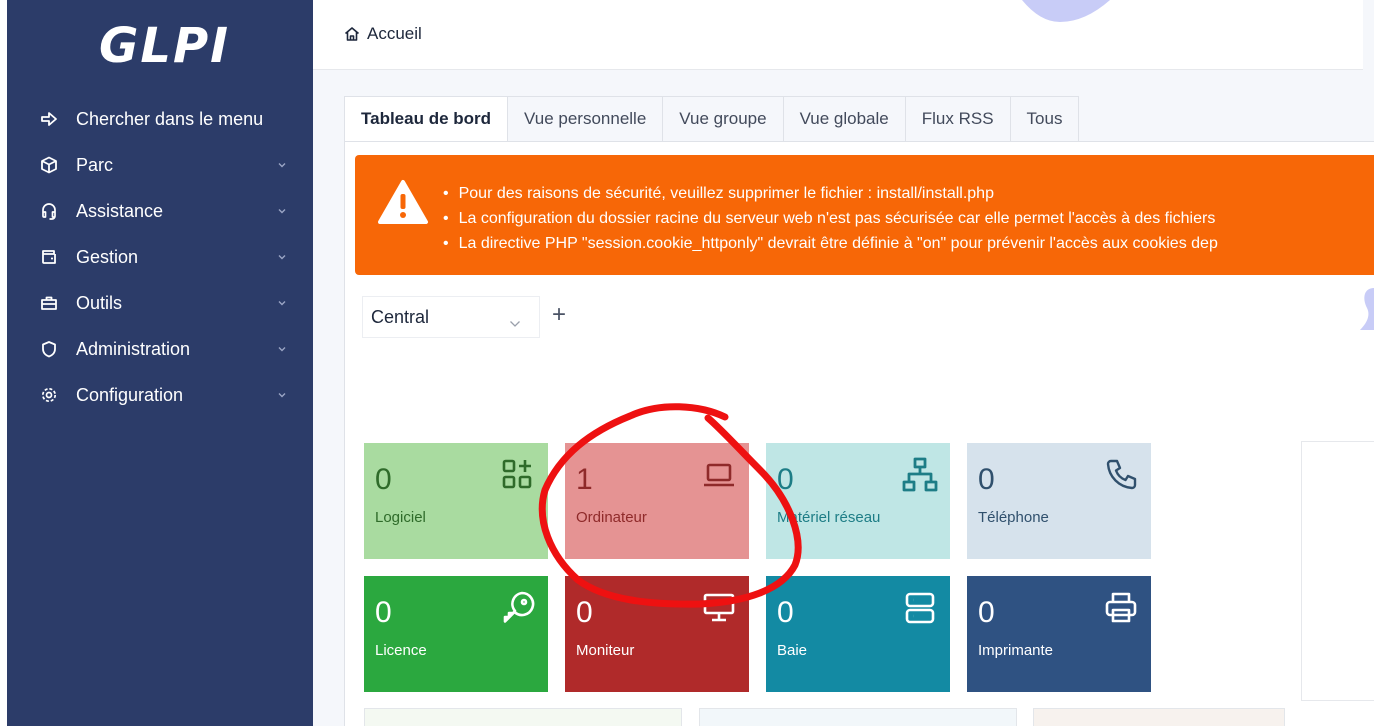  What do you see at coordinates (723, 119) in the screenshot?
I see `tab-vue-groupe: Vue groupe` at bounding box center [723, 119].